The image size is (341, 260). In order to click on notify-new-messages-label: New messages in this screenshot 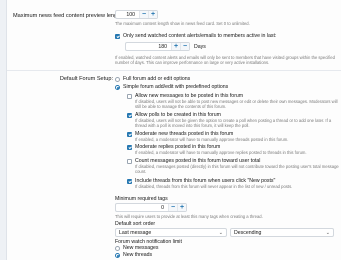, I will do `click(141, 248)`.